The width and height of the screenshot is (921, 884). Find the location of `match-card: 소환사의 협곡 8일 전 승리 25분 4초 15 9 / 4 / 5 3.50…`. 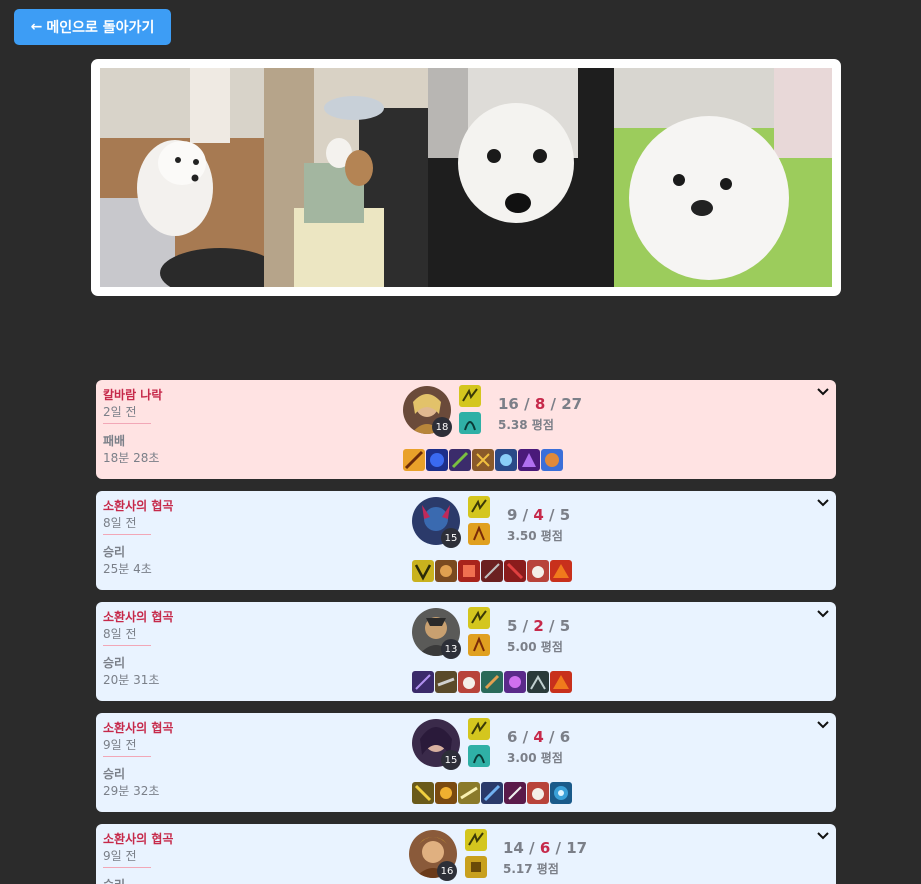

match-card: 소환사의 협곡 8일 전 승리 25분 4초 15 9 / 4 / 5 3.50… is located at coordinates (466, 540).